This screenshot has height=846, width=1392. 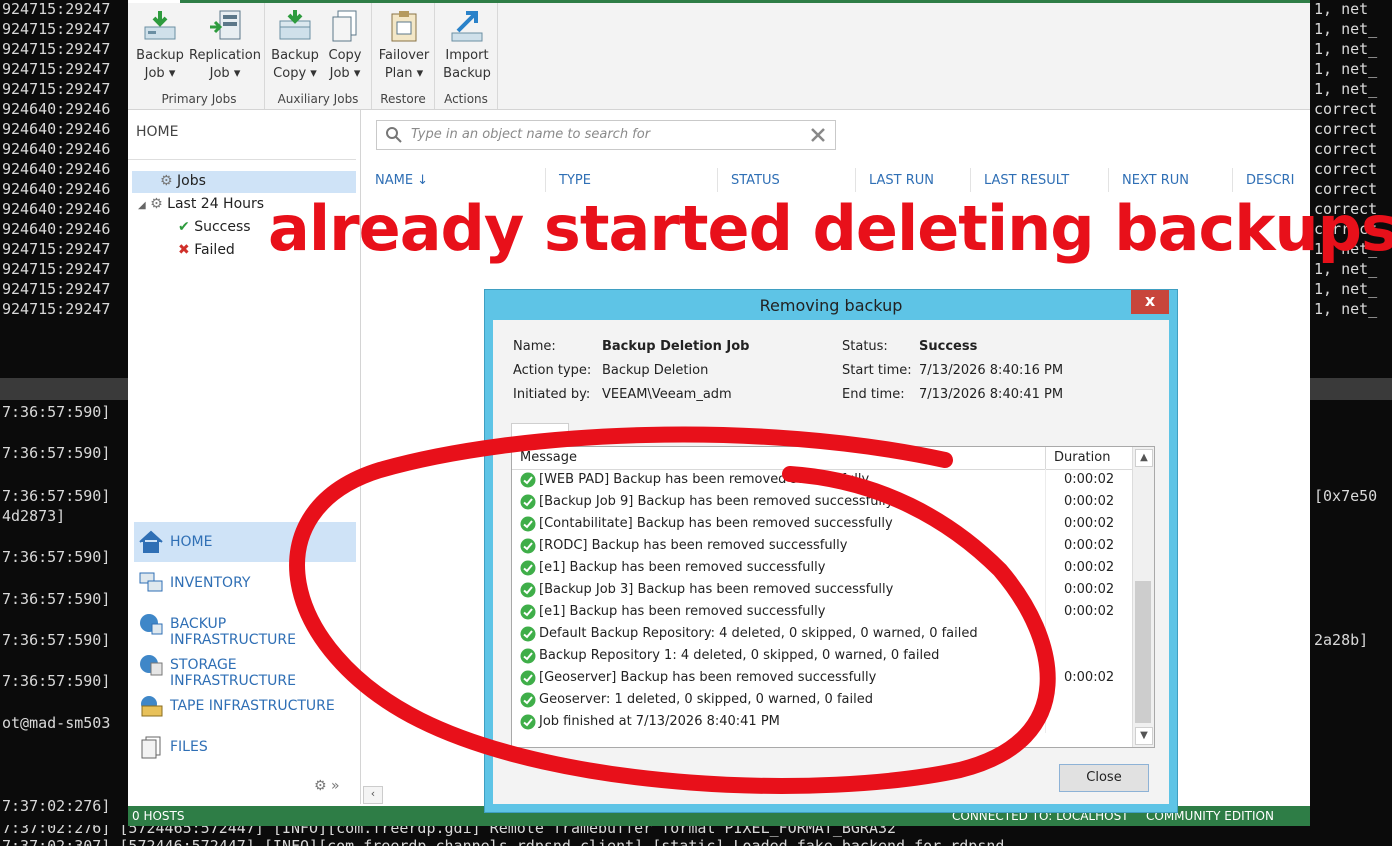 What do you see at coordinates (373, 795) in the screenshot?
I see `scroll-left-arrow-icon: ‹` at bounding box center [373, 795].